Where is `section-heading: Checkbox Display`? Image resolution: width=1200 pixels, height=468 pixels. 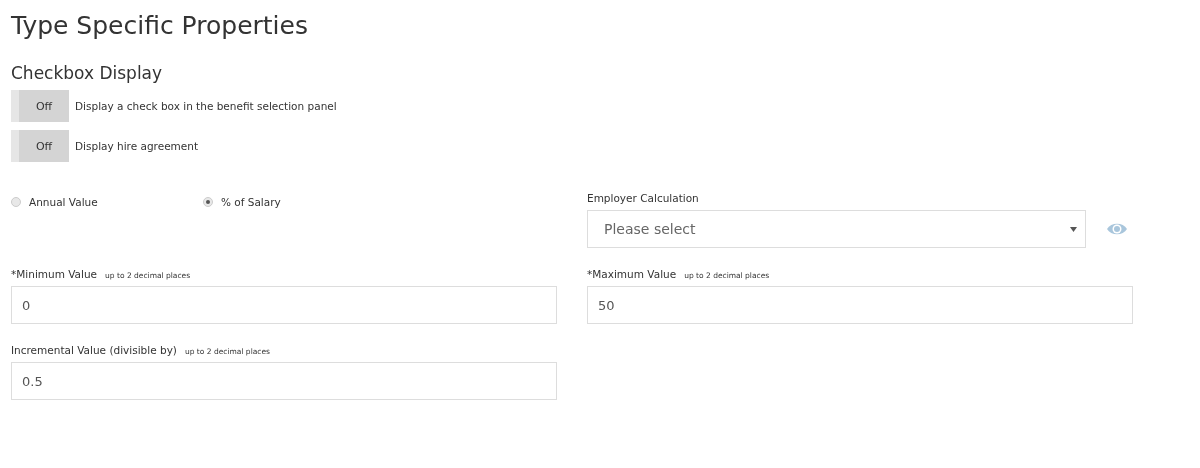 section-heading: Checkbox Display is located at coordinates (87, 73).